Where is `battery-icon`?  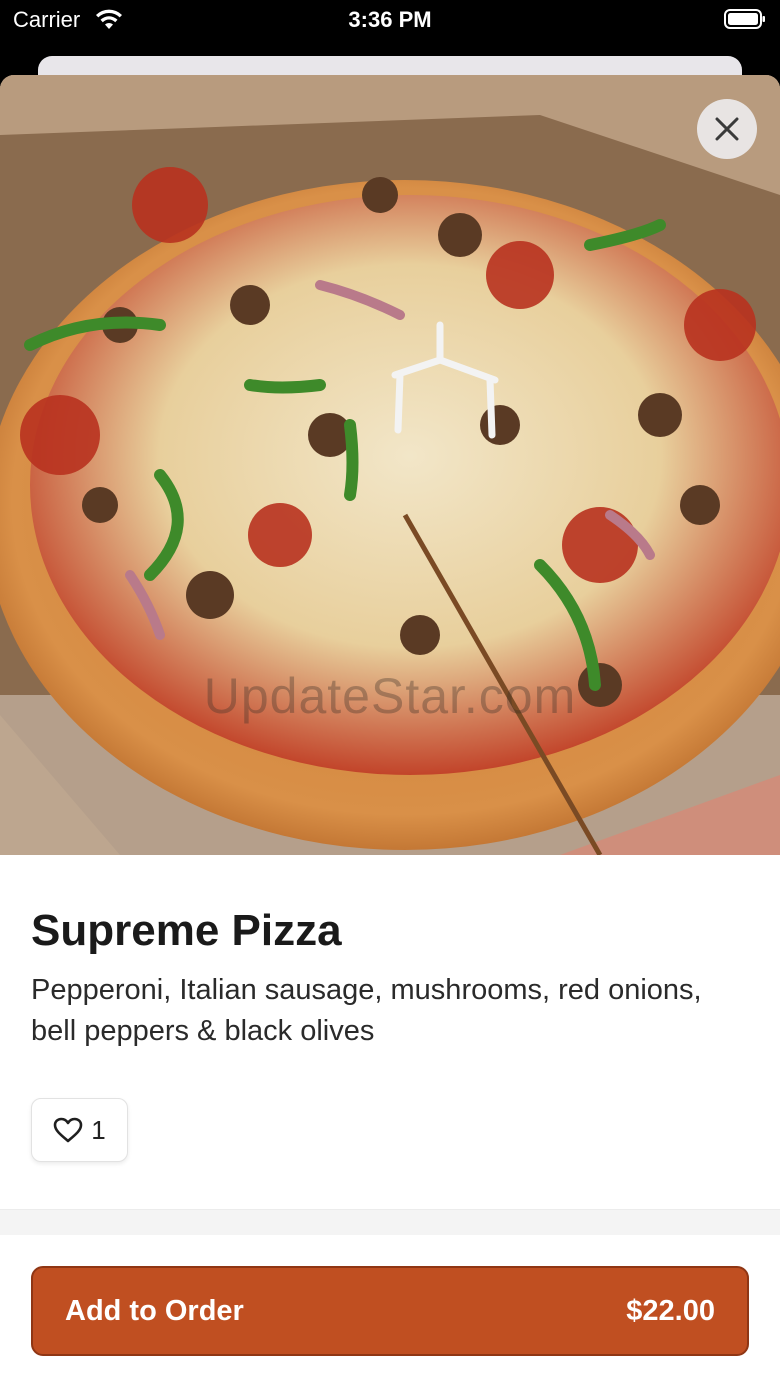 battery-icon is located at coordinates (744, 19).